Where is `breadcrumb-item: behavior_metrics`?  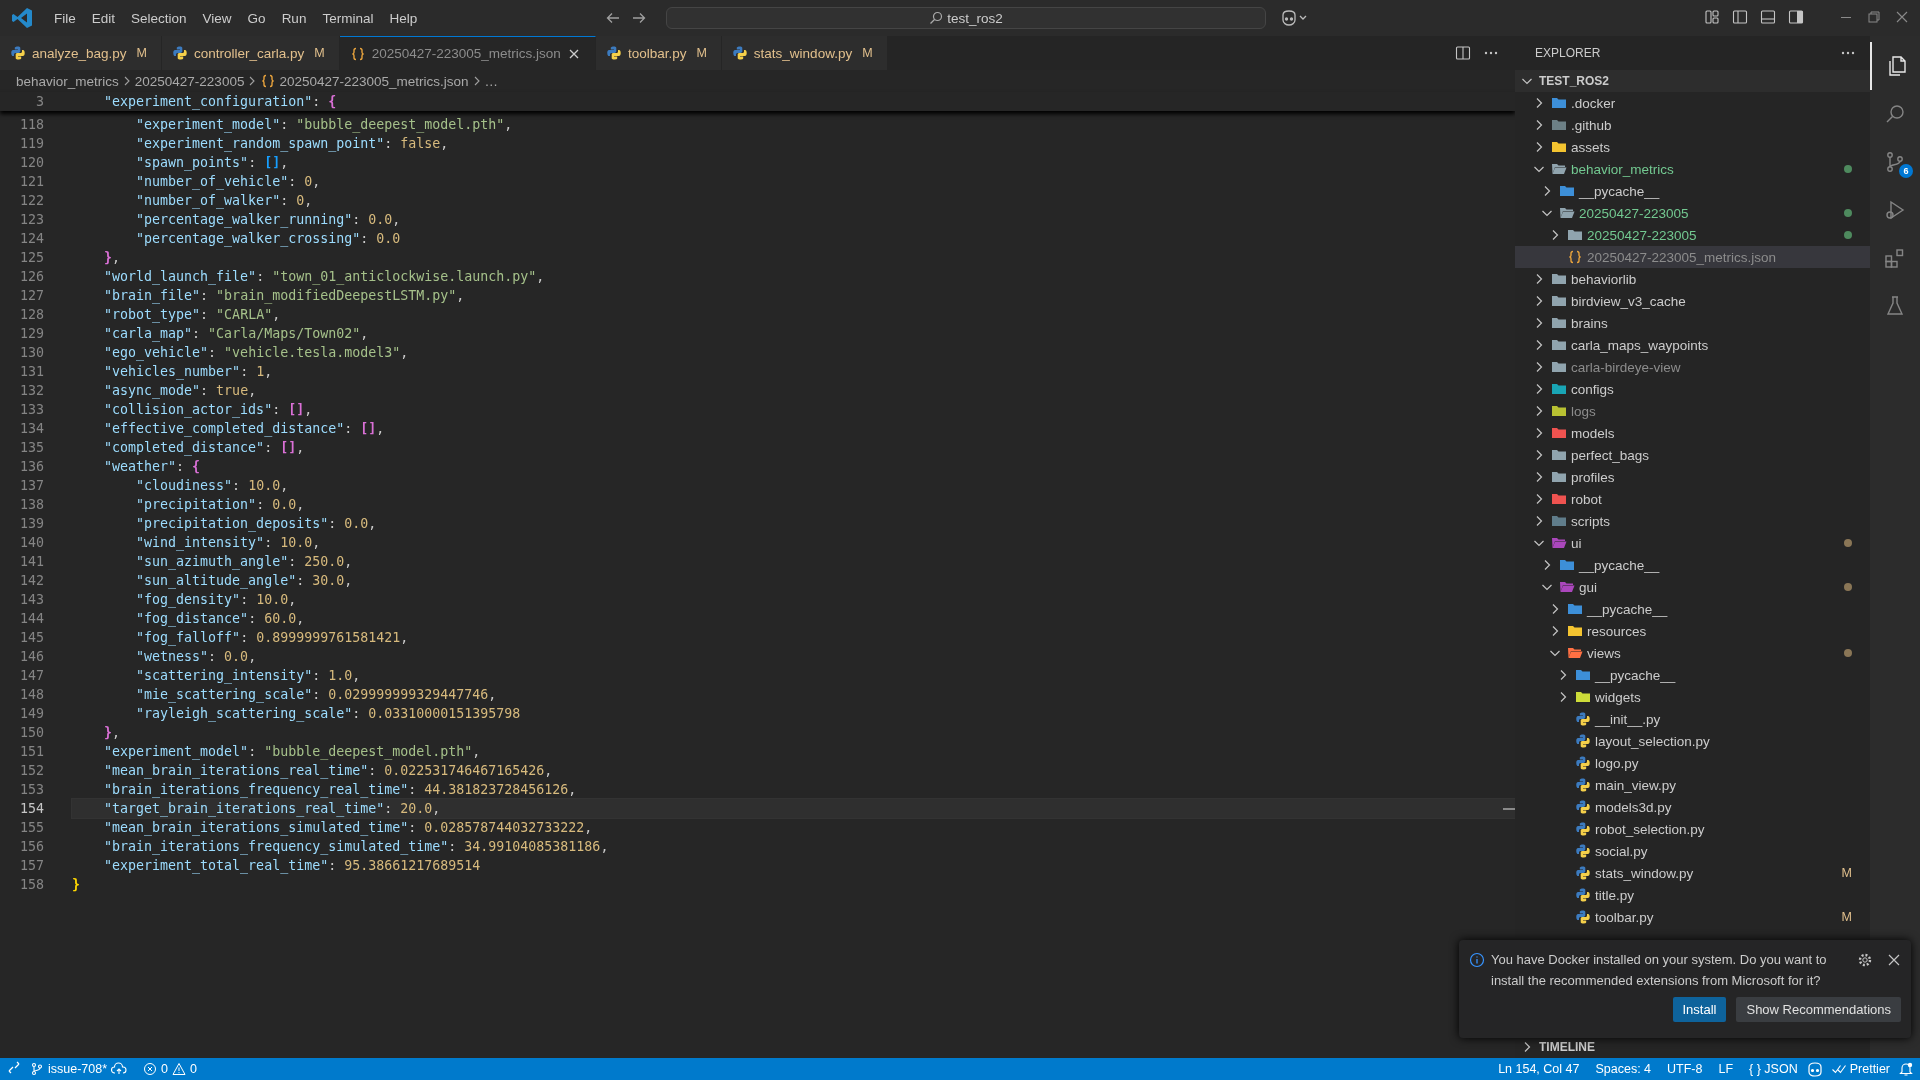
breadcrumb-item: behavior_metrics is located at coordinates (67, 81).